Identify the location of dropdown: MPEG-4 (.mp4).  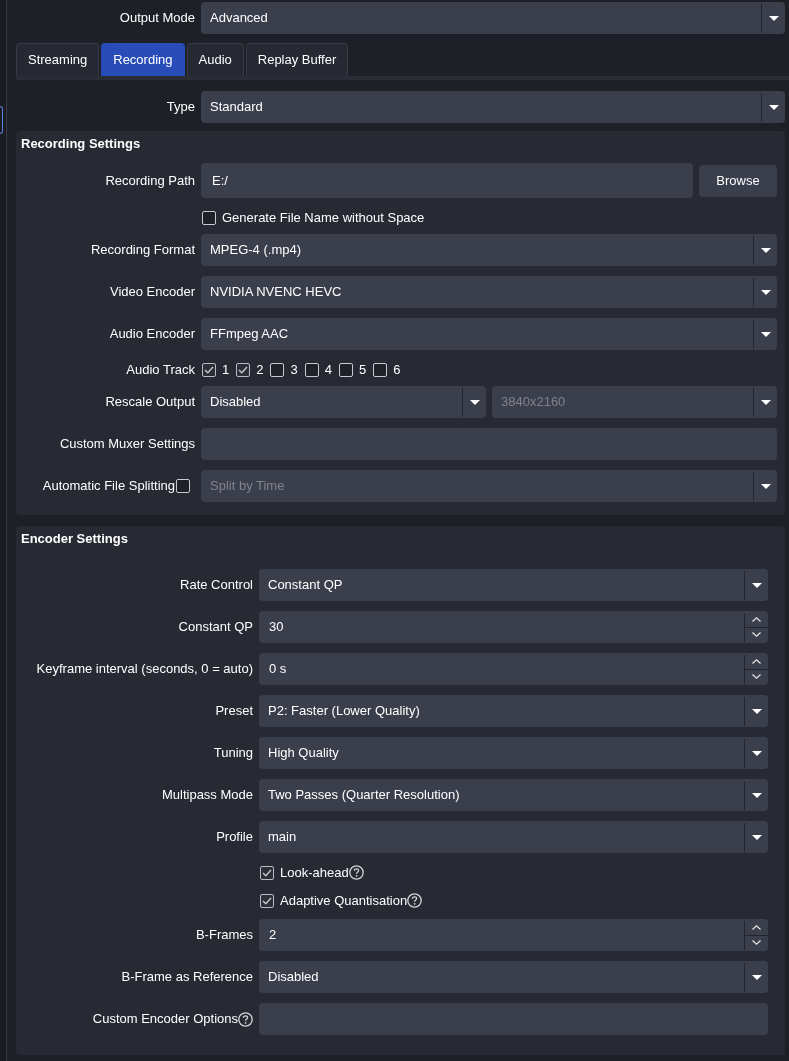
(489, 250).